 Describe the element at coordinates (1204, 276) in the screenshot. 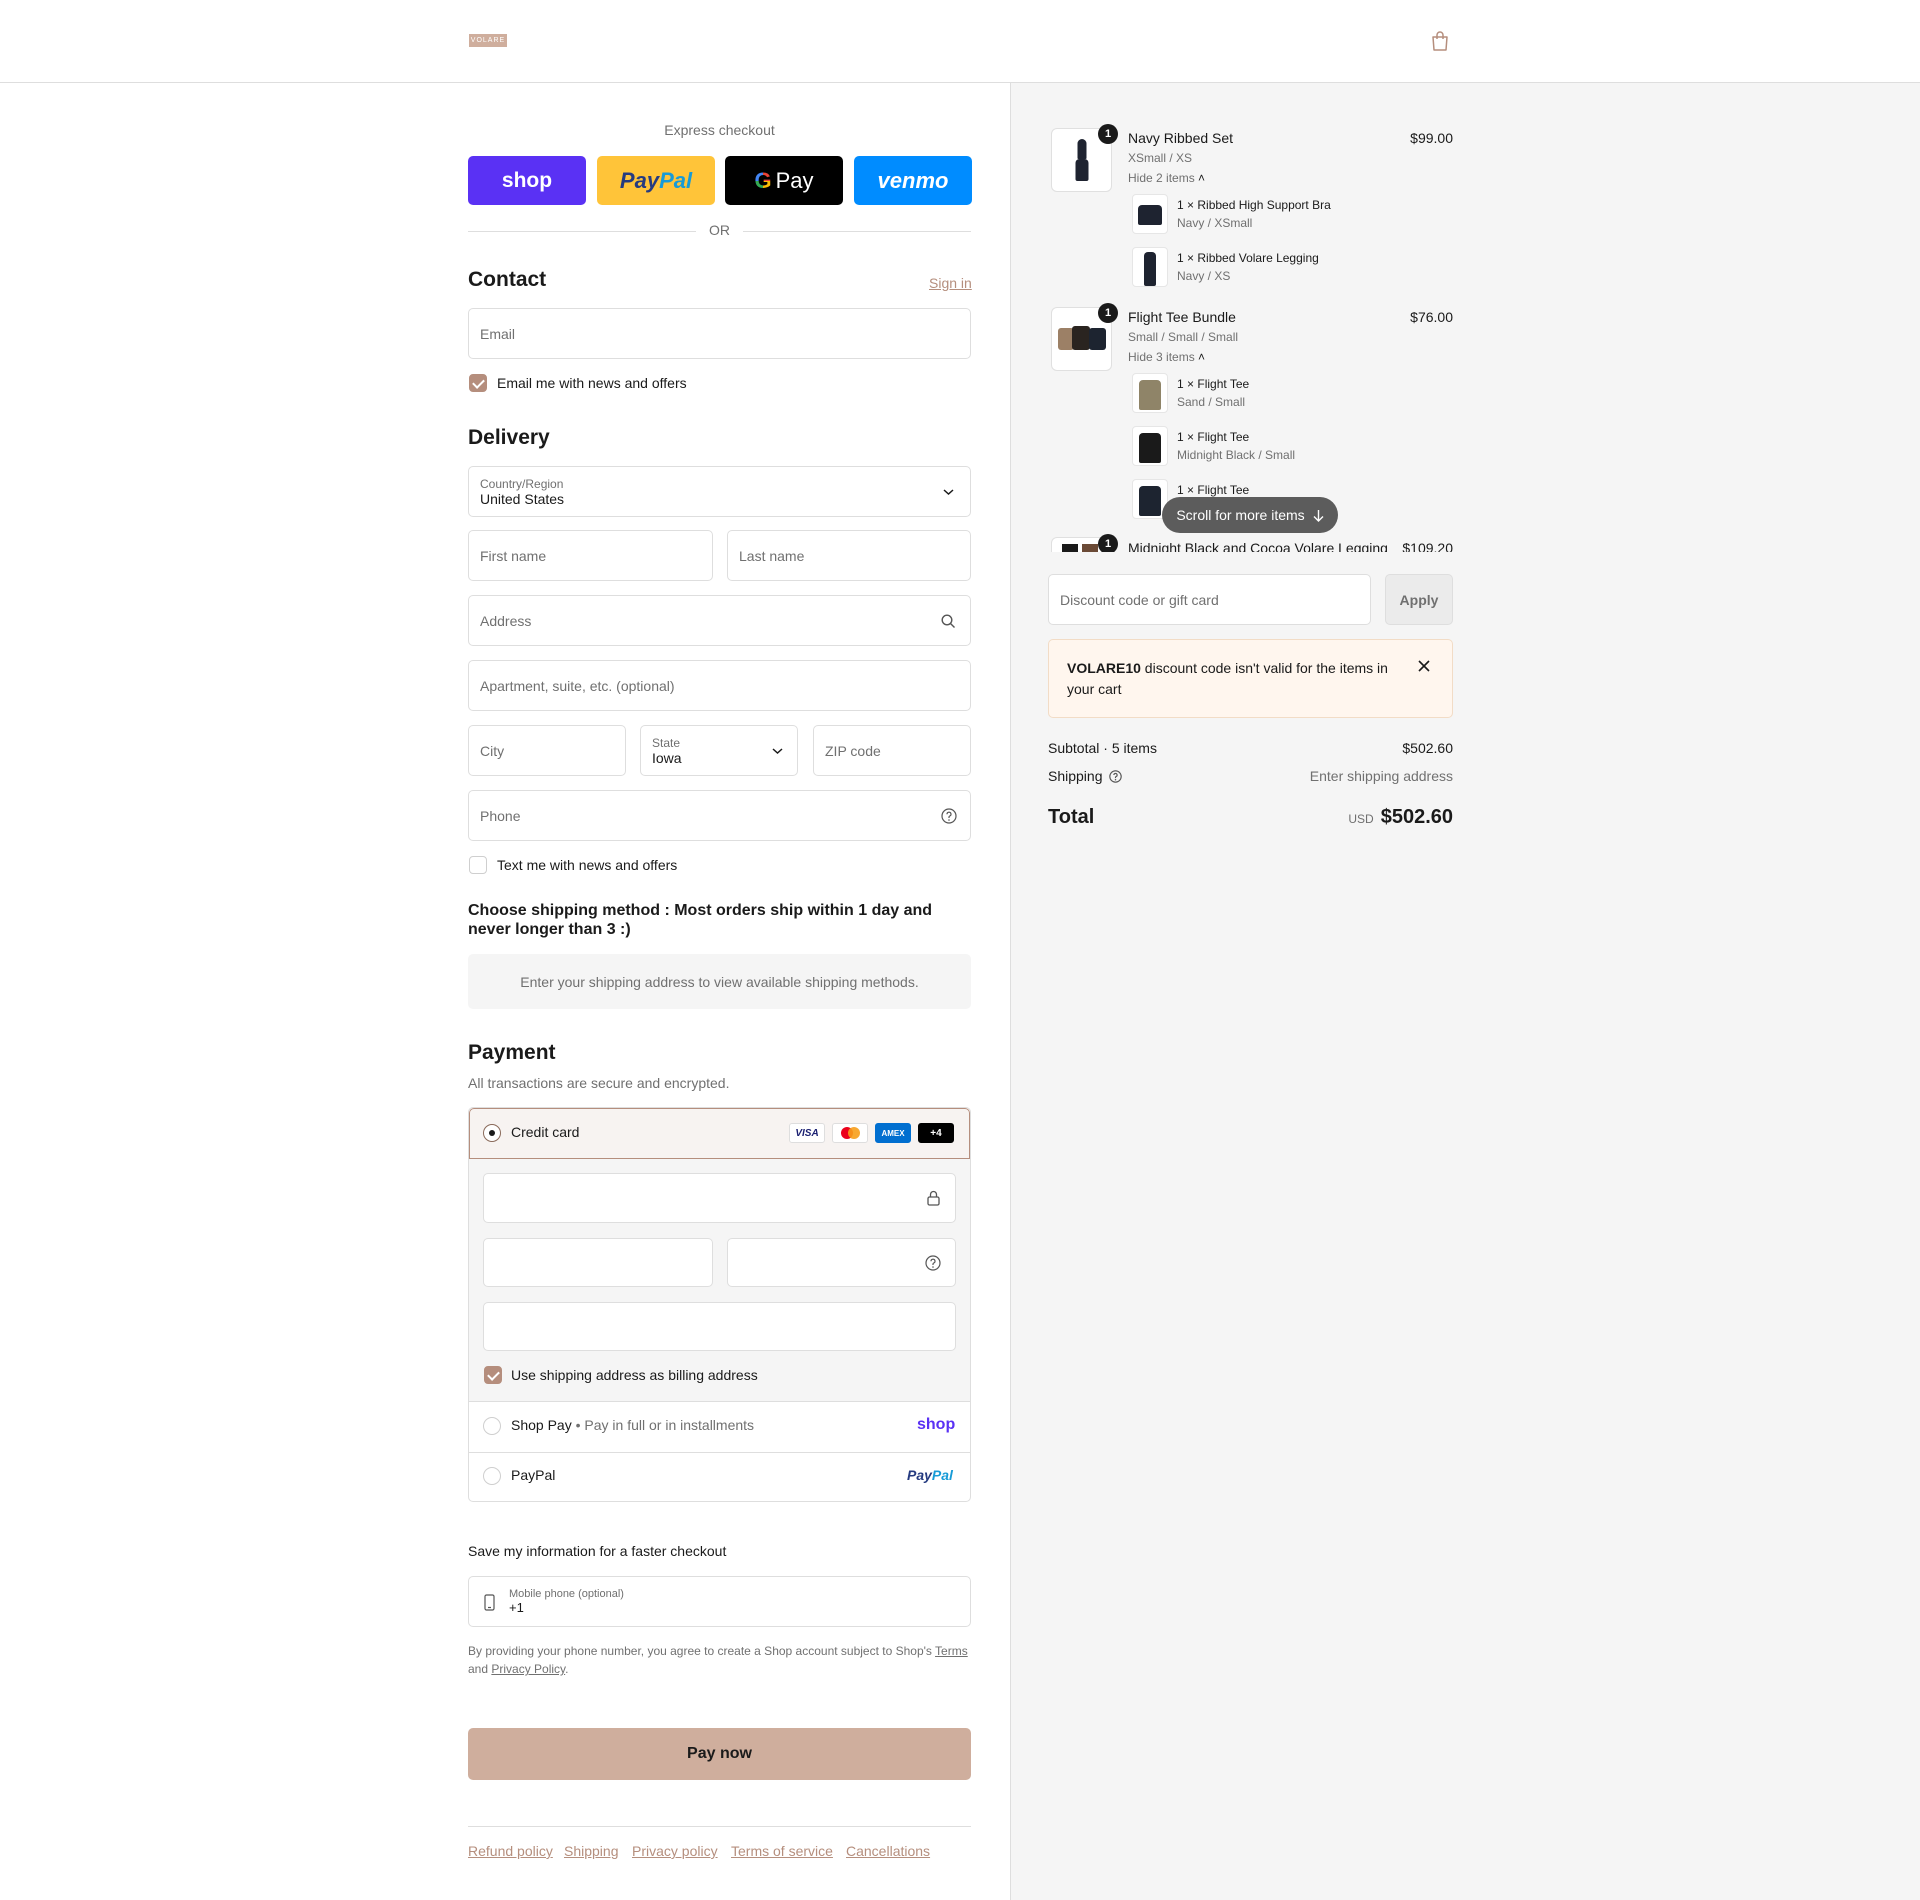

I see `sub-item-variant: Navy / XS` at that location.